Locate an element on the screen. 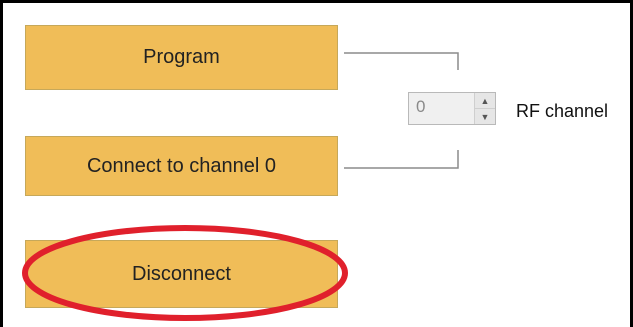 This screenshot has height=327, width=633. connect-channel-button: Connect to channel 0 is located at coordinates (181, 166).